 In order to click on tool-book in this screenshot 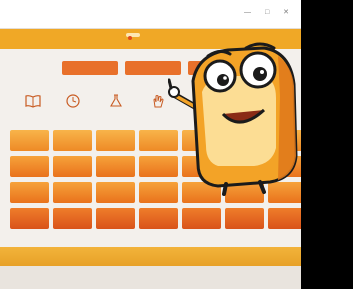, I will do `click(33, 102)`.